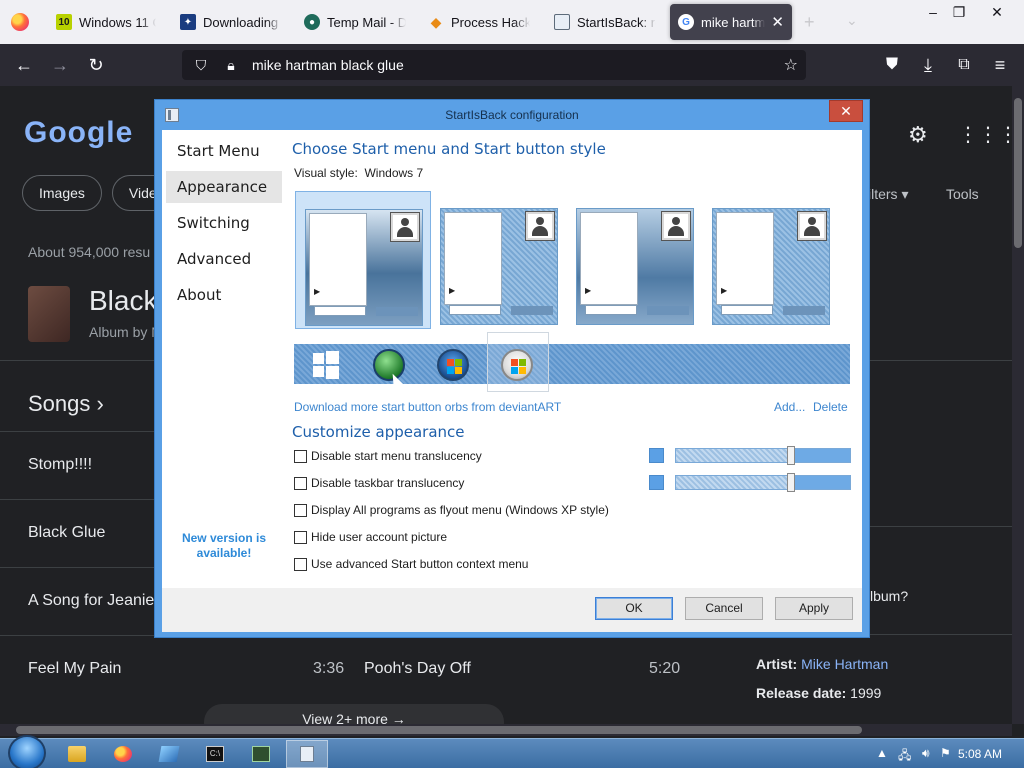 The height and width of the screenshot is (768, 1024). What do you see at coordinates (328, 65) in the screenshot?
I see `url-text: mike hartman black glue` at bounding box center [328, 65].